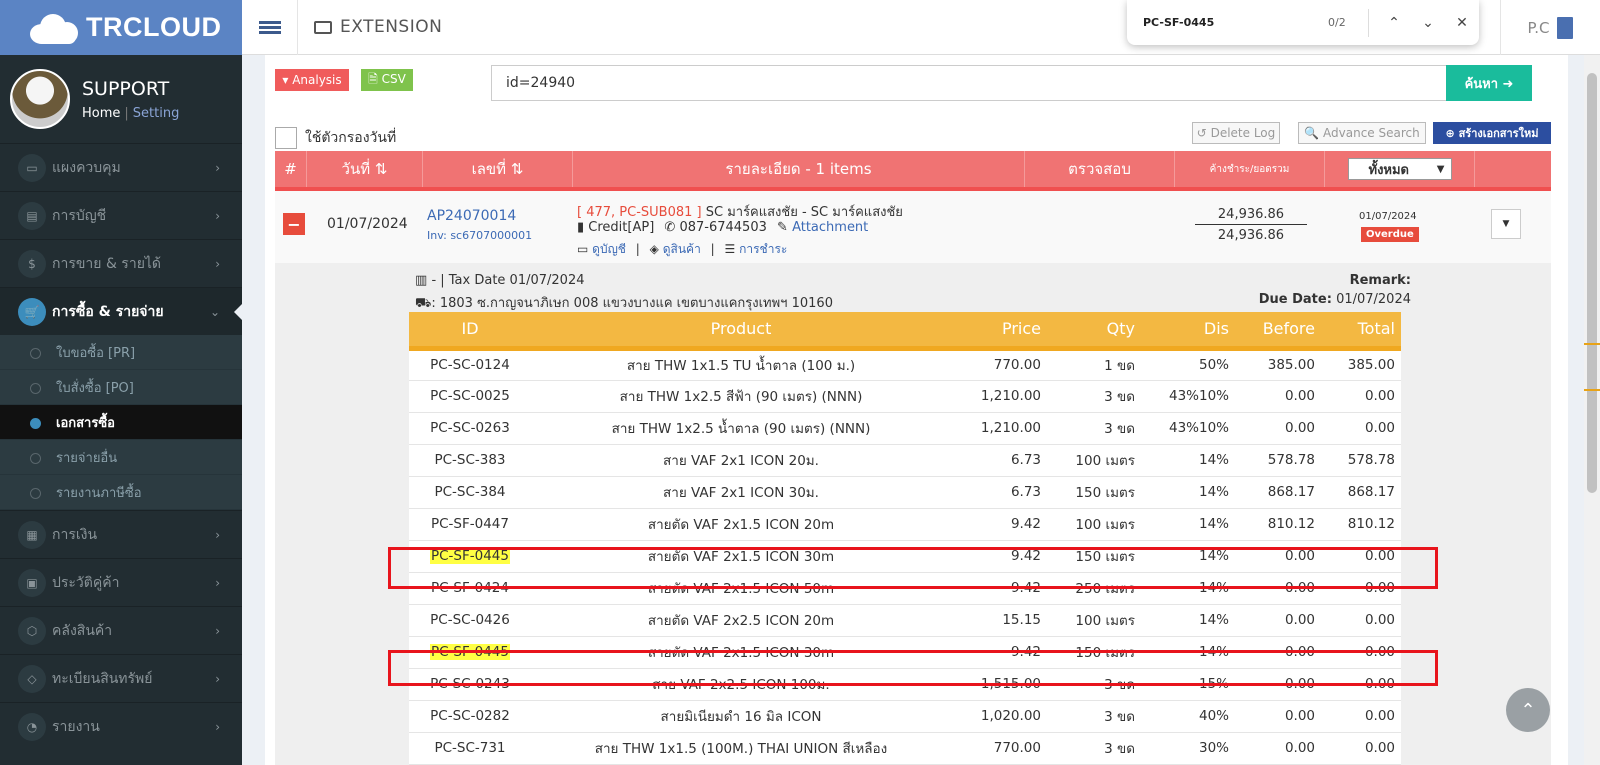  Describe the element at coordinates (498, 169) in the screenshot. I see `col-number-sort: เลขที่ ⇅` at that location.